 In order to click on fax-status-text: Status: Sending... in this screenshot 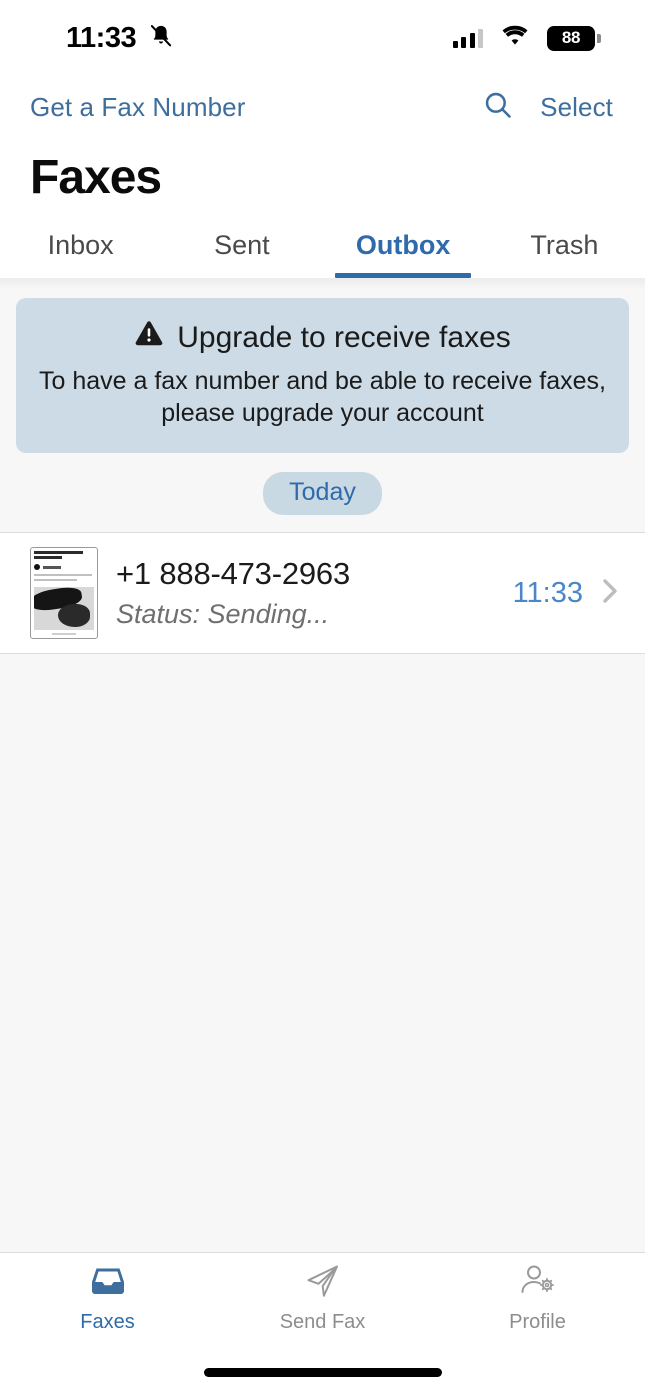, I will do `click(223, 614)`.